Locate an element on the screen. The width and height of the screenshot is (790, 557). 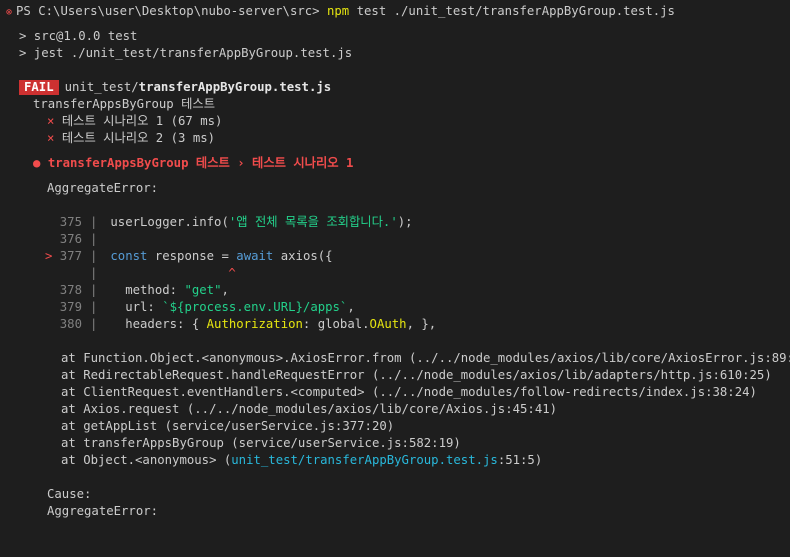
code-line-376: 376 | is located at coordinates (78, 239).